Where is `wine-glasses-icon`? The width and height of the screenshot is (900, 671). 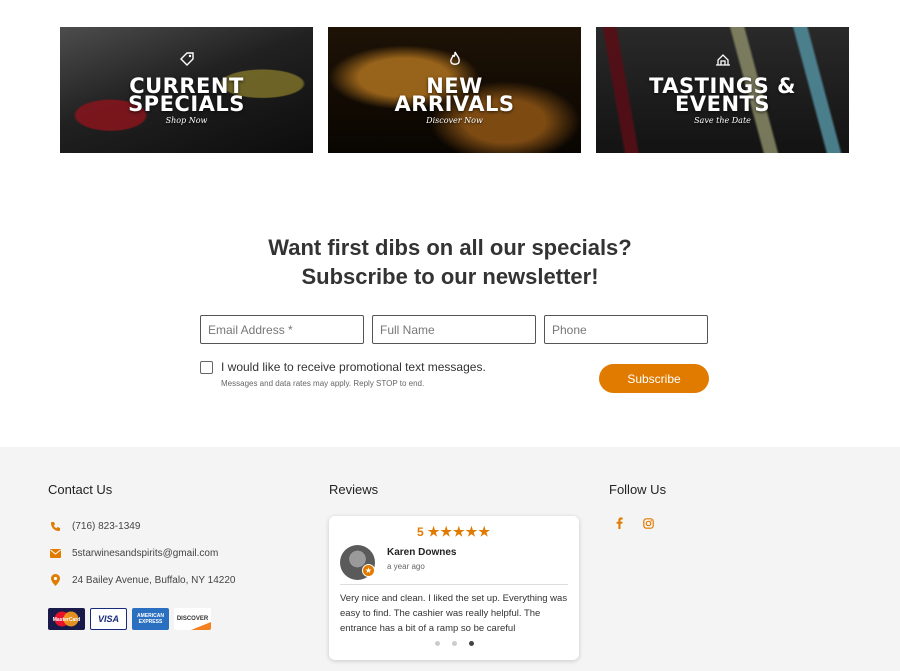
wine-glasses-icon is located at coordinates (722, 60).